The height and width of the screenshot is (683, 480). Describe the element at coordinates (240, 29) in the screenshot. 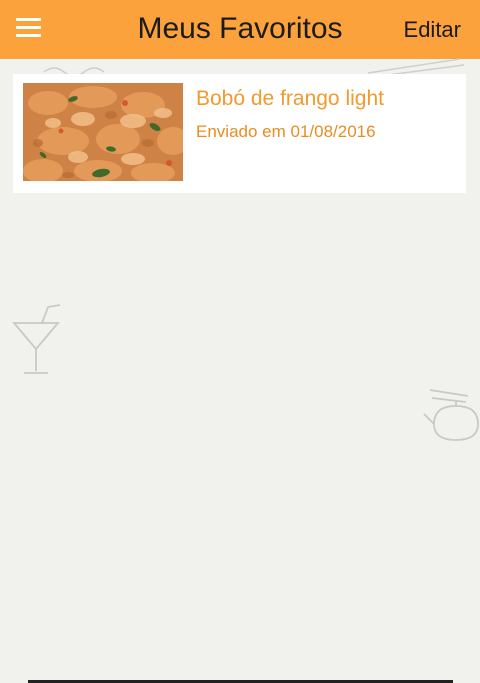

I see `app-header: Meus Favoritos Editar` at that location.